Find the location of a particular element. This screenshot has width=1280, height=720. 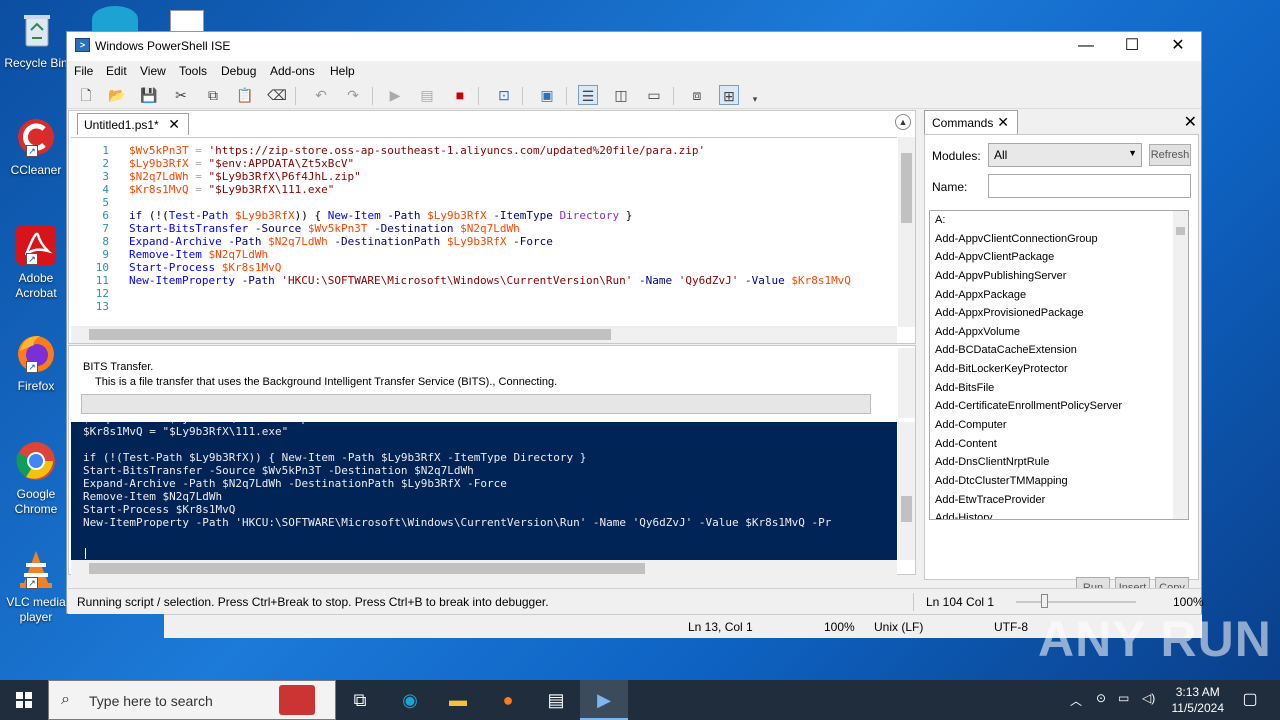

list-item: Add-AppvClientPackage is located at coordinates (1059, 257).